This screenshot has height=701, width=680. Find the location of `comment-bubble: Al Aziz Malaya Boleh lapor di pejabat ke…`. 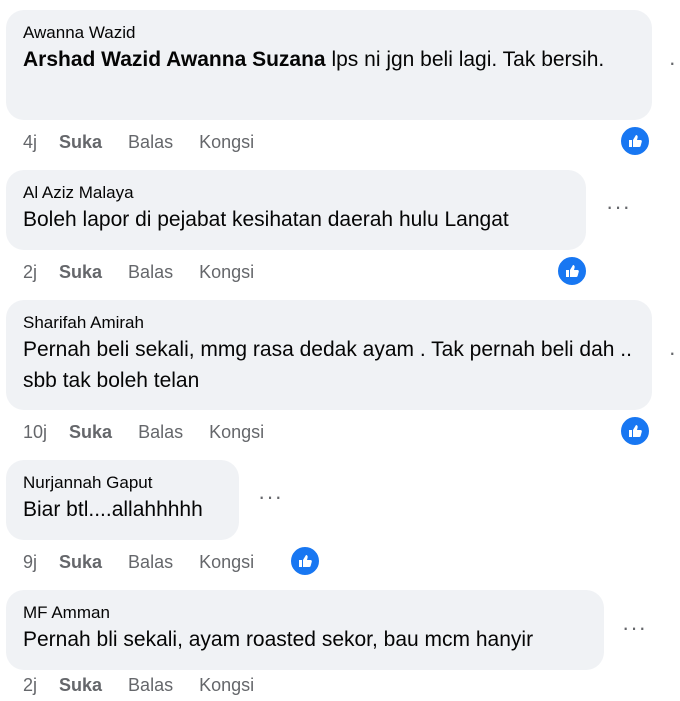

comment-bubble: Al Aziz Malaya Boleh lapor di pejabat ke… is located at coordinates (296, 210).